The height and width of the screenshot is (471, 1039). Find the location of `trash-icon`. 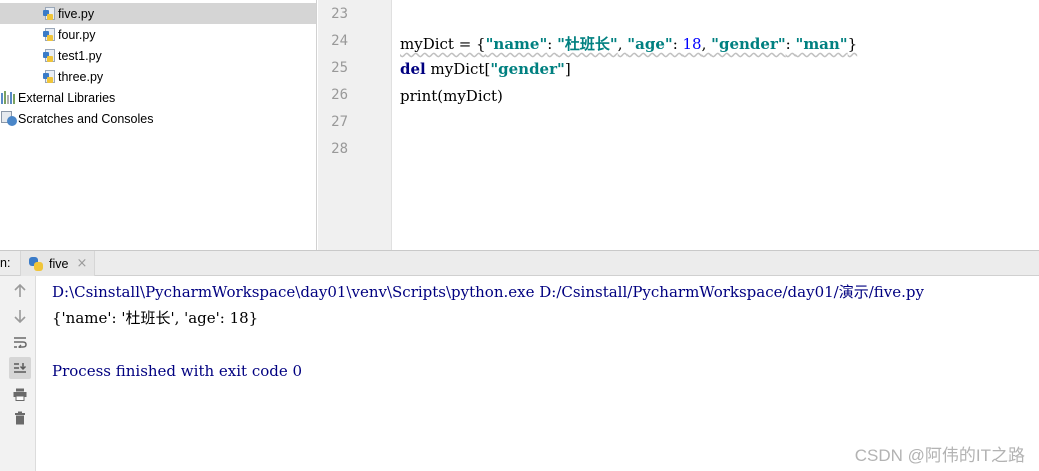

trash-icon is located at coordinates (20, 418).